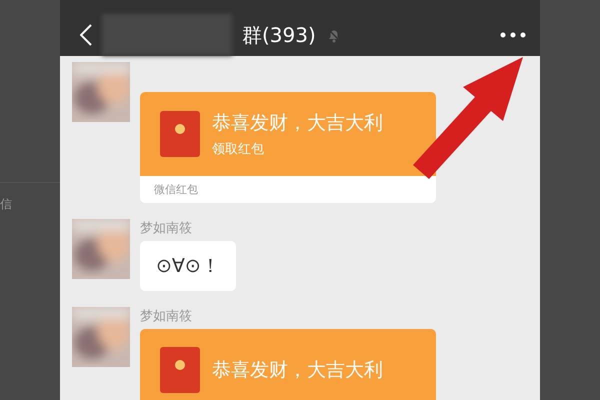 The width and height of the screenshot is (600, 400). Describe the element at coordinates (6, 204) in the screenshot. I see `side-label: 信` at that location.